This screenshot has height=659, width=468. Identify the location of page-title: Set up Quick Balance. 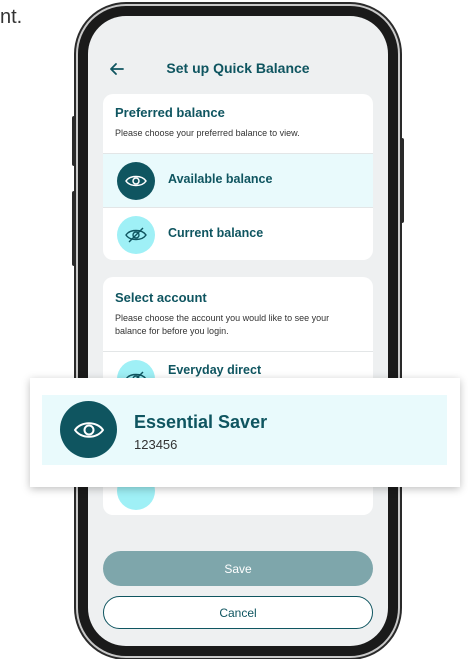
(238, 68).